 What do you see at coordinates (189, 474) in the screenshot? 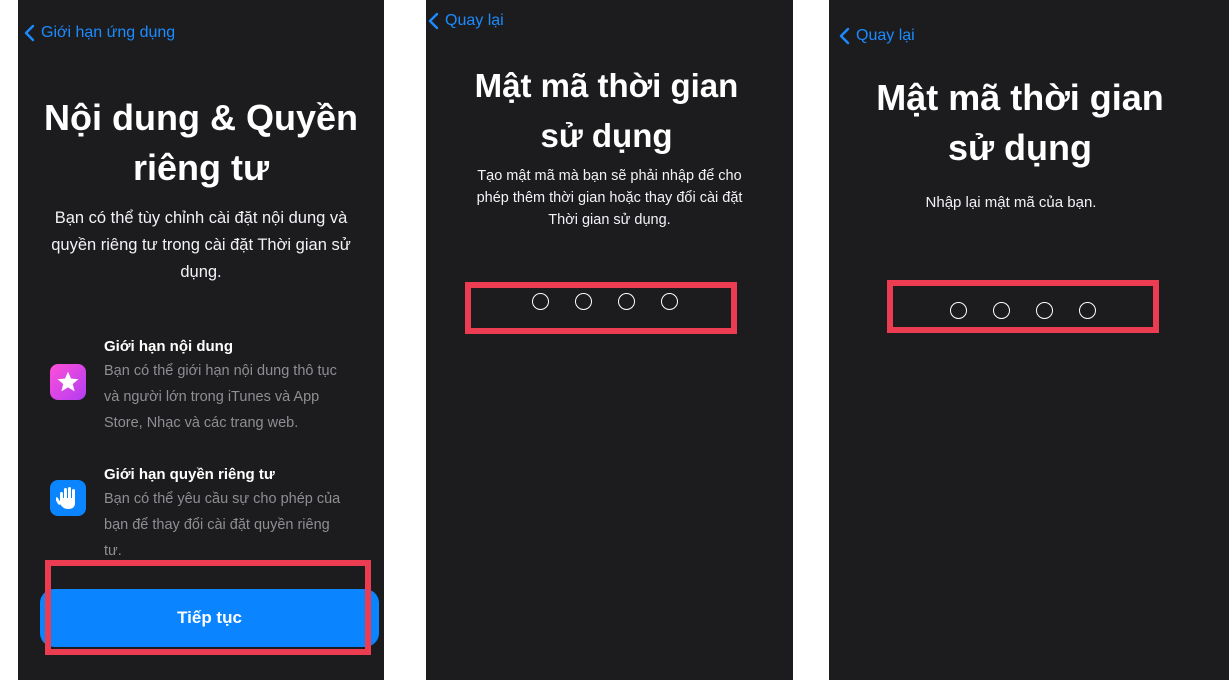
I see `feature-title: Giới hạn quyền riêng tư` at bounding box center [189, 474].